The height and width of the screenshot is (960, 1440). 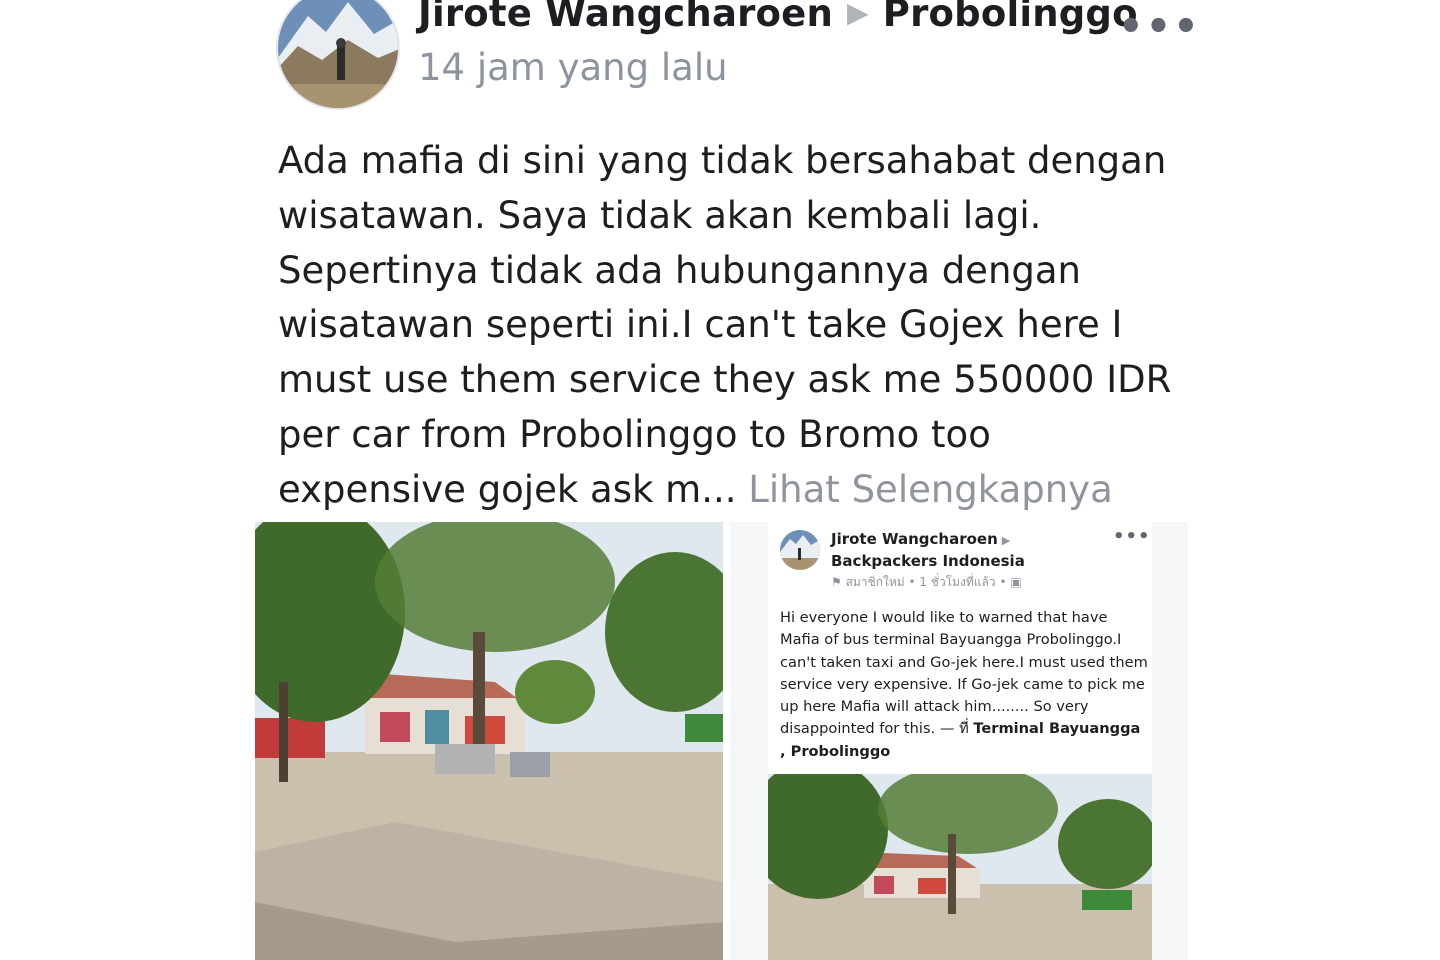 I want to click on post-header: Jirote Wangcharoen ▶ Probolinggo, so click(x=778, y=17).